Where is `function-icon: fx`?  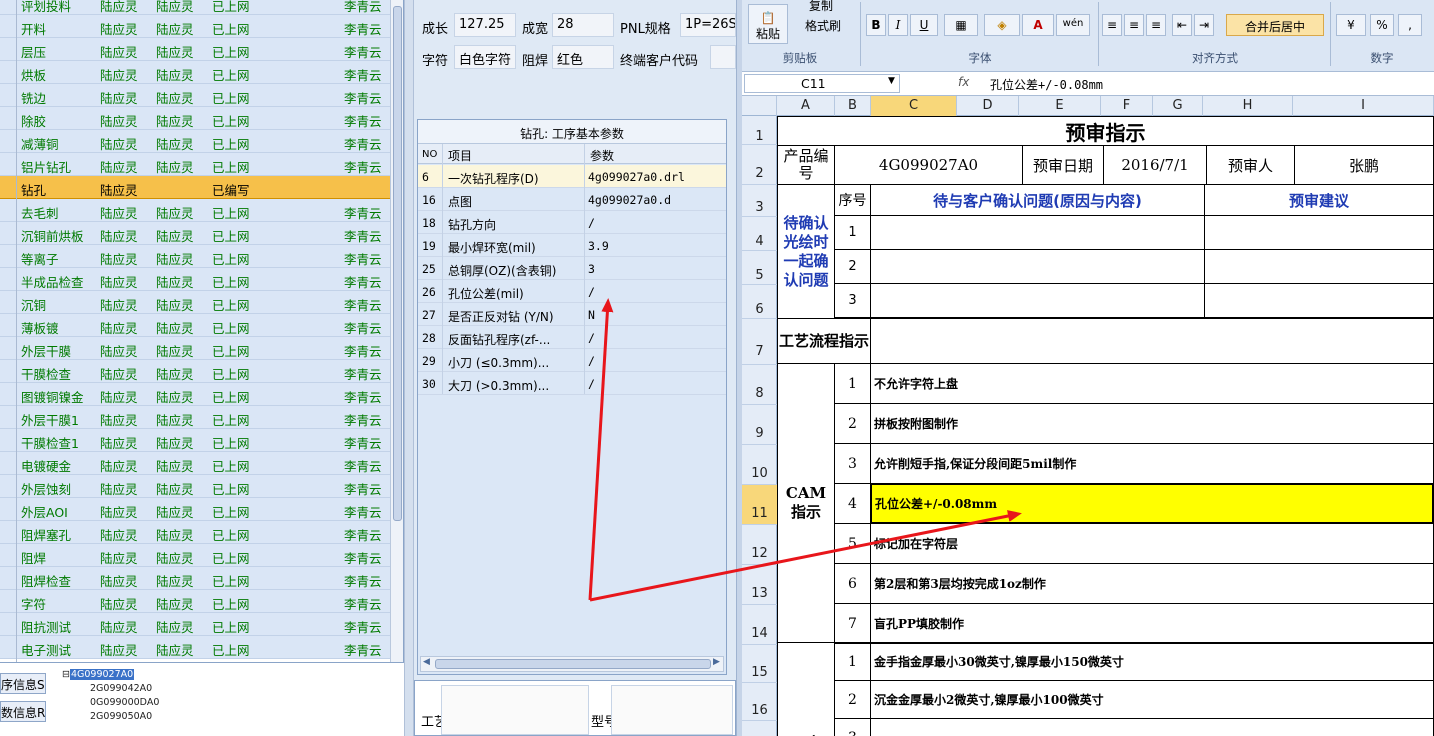
function-icon: fx is located at coordinates (963, 82).